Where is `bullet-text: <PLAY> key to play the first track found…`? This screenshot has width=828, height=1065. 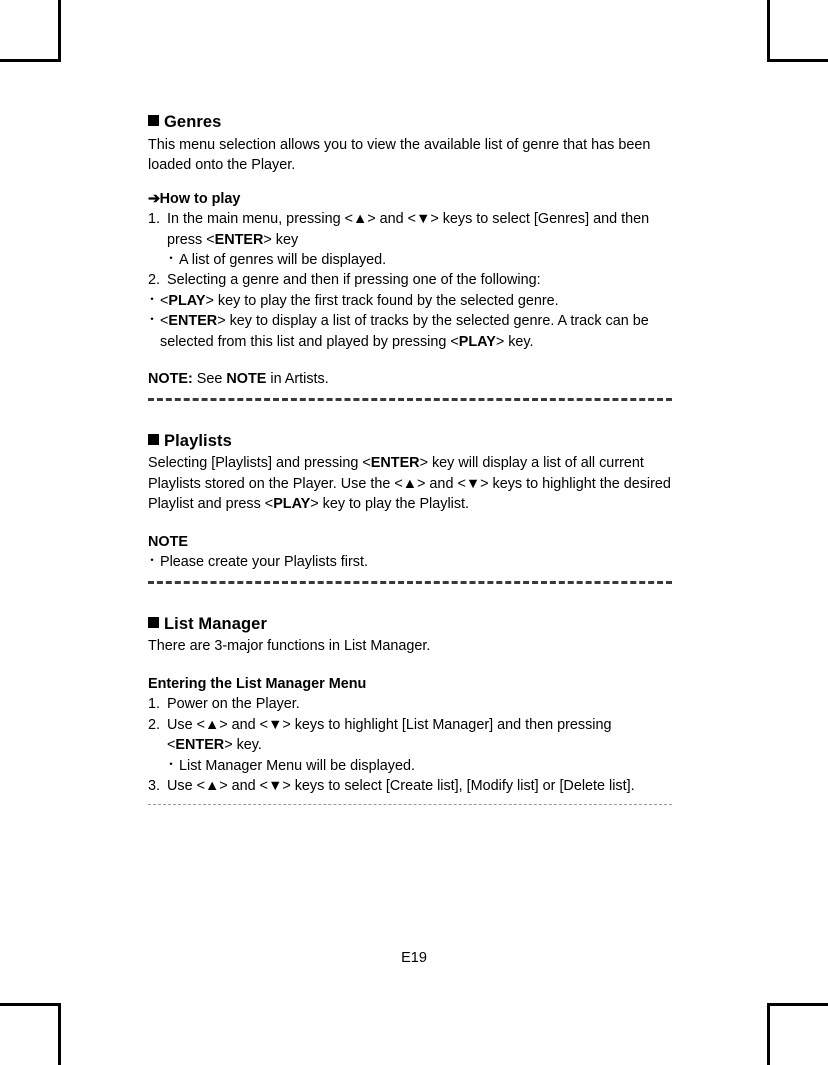
bullet-text: <PLAY> key to play the first track found… is located at coordinates (359, 300).